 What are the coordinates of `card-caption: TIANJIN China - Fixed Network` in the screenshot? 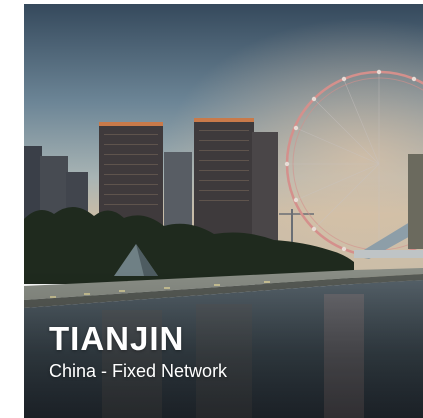 It's located at (138, 351).